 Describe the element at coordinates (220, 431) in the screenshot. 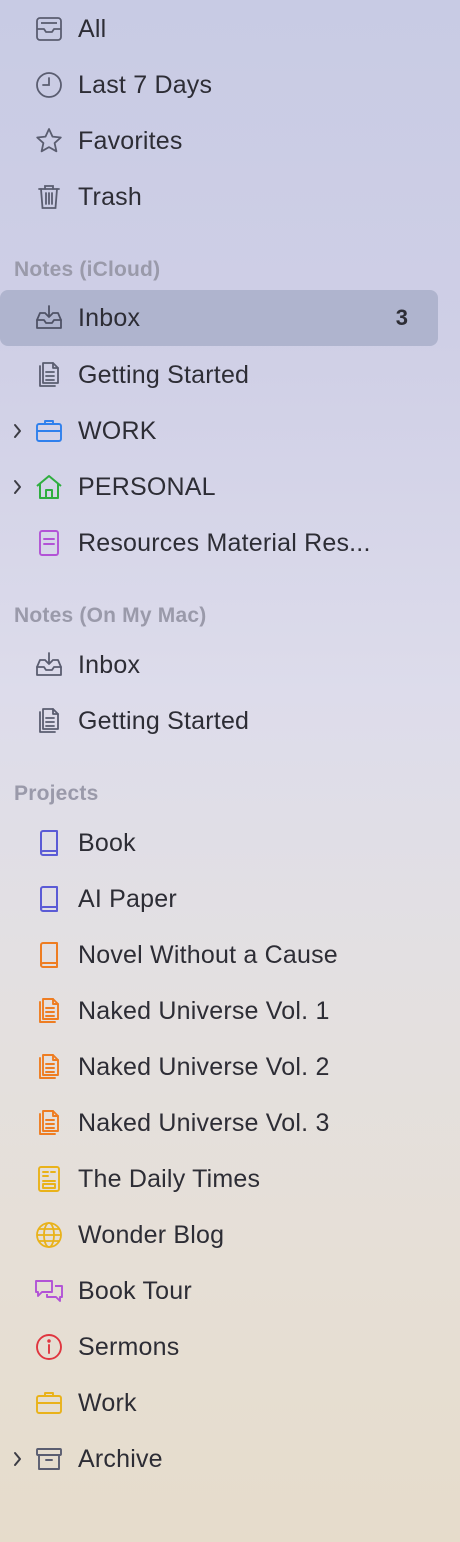

I see `sidebar-item-work-folder: WORK` at that location.